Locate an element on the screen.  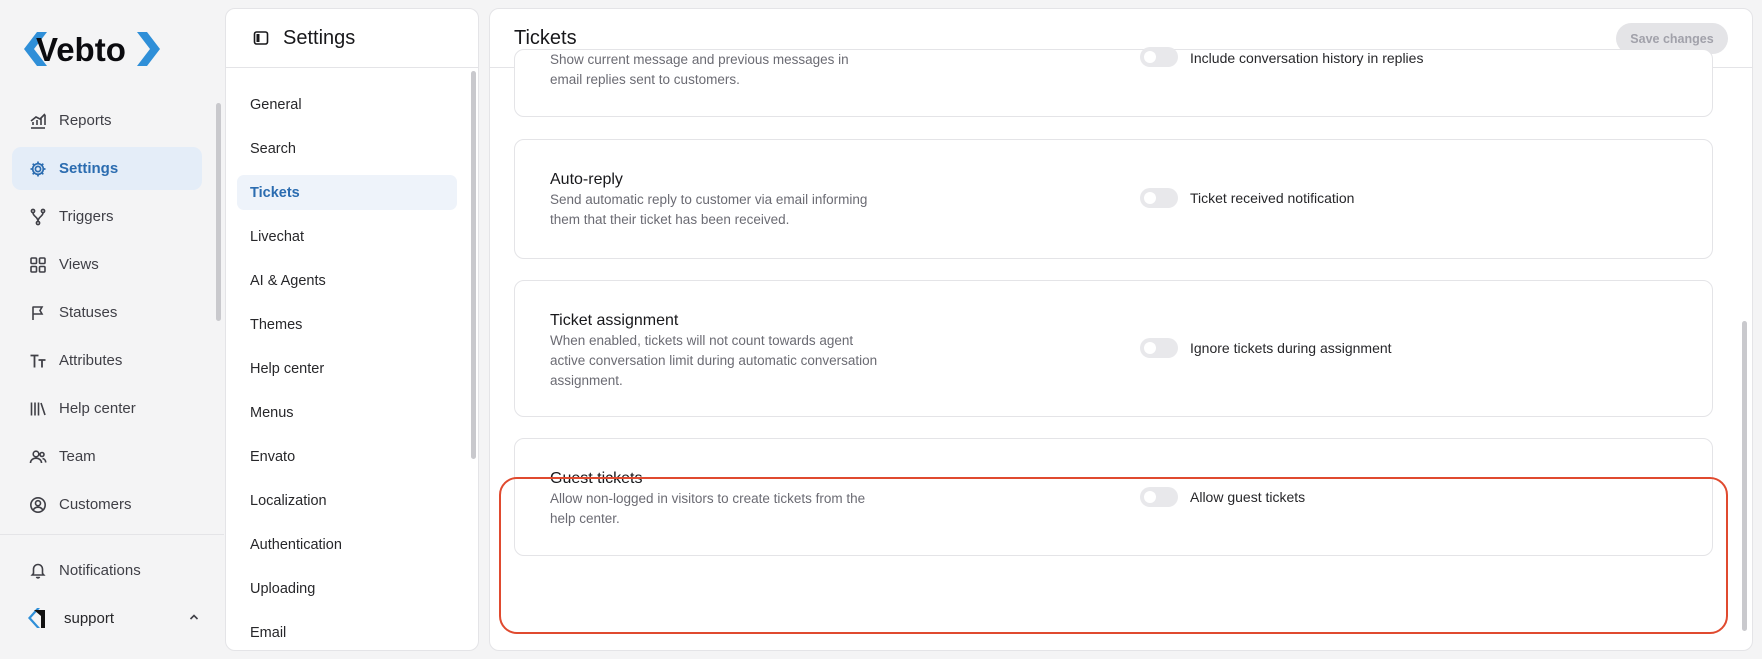
grid-icon is located at coordinates (38, 265).